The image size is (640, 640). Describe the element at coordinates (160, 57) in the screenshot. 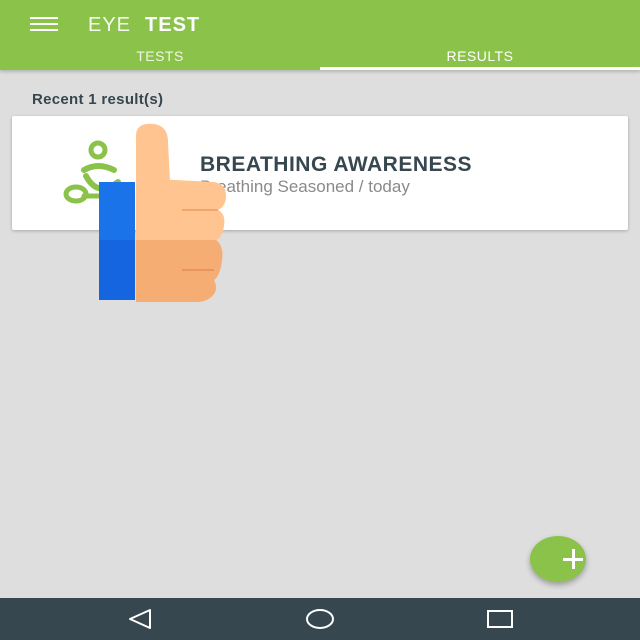

I see `tab-tests: TESTS` at that location.